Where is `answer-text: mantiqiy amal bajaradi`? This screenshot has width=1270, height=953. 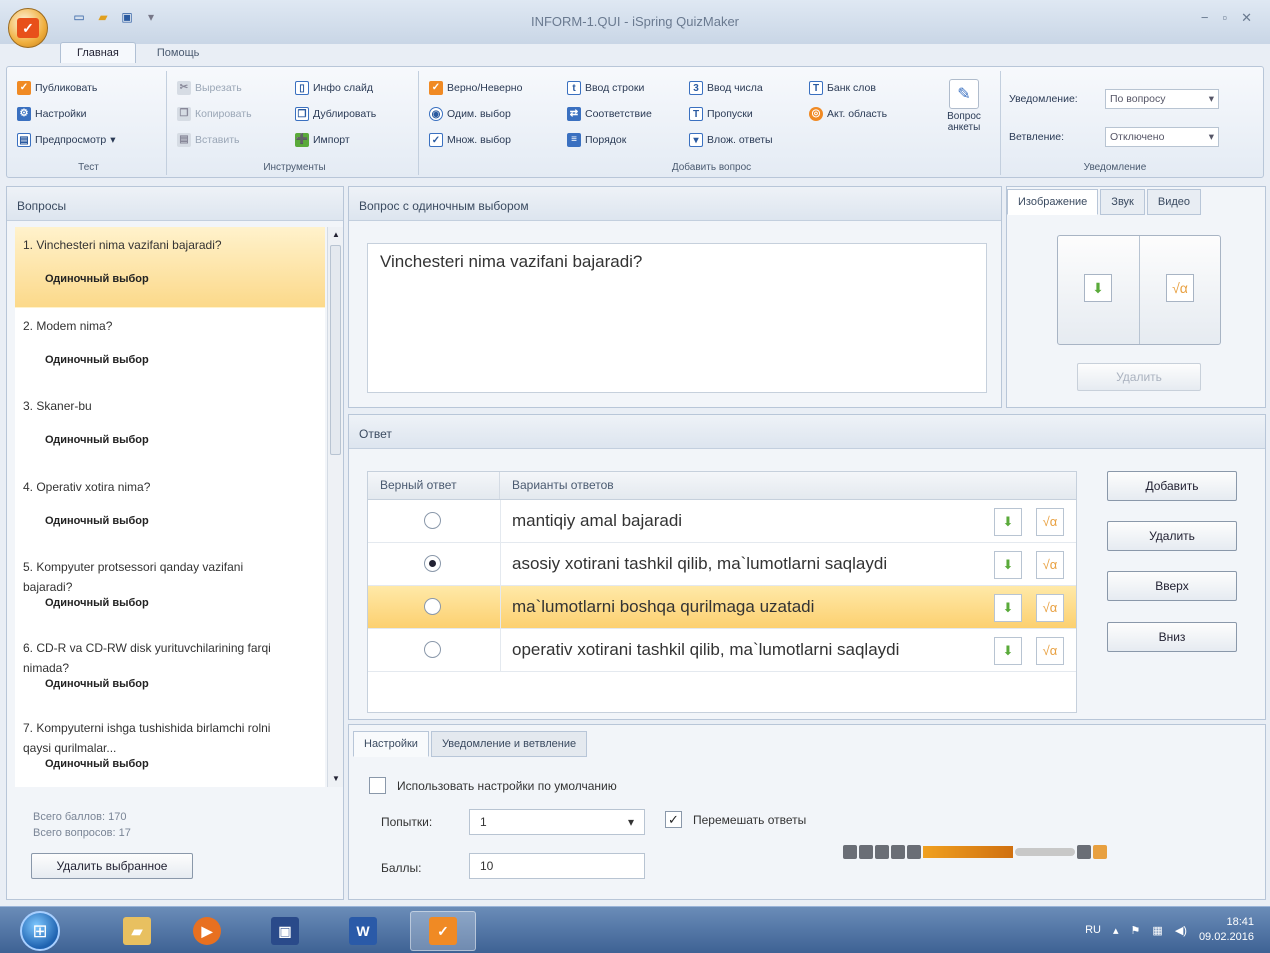 answer-text: mantiqiy amal bajaradi is located at coordinates (597, 521).